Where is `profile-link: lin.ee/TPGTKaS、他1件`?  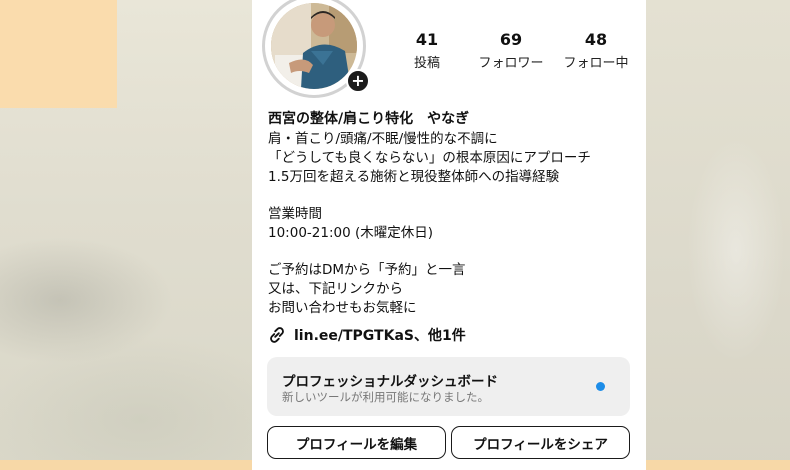
profile-link: lin.ee/TPGTKaS、他1件 is located at coordinates (366, 335).